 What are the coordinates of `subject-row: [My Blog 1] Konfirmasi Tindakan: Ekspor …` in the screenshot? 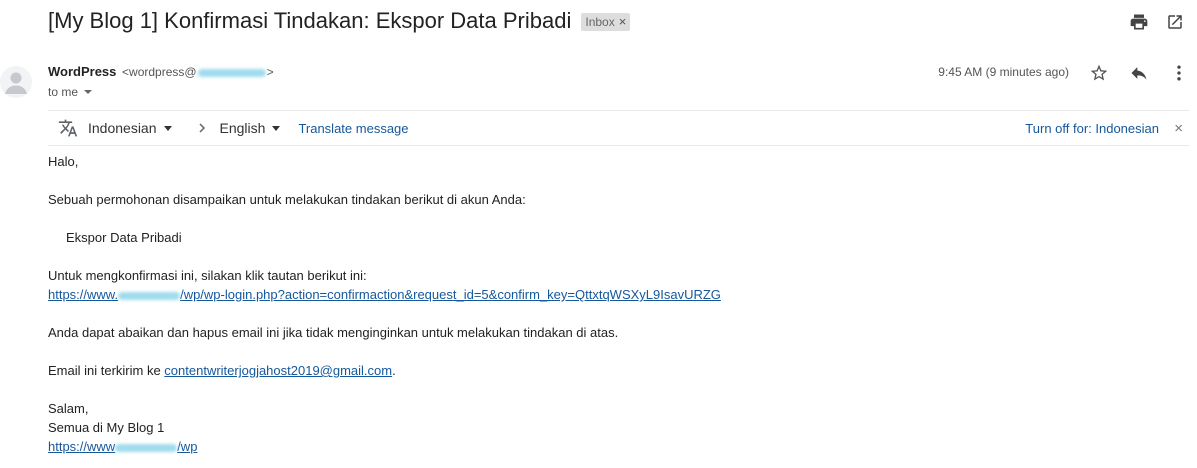 It's located at (339, 21).